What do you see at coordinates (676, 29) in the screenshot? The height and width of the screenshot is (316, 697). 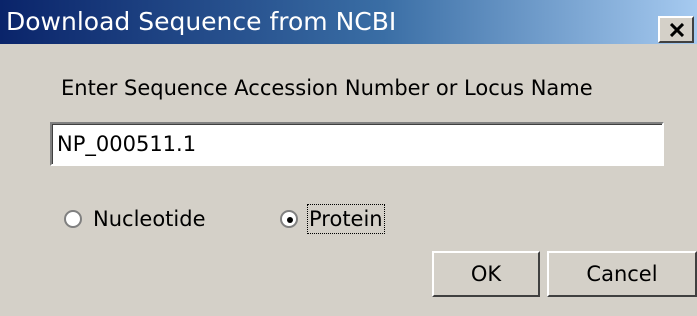 I see `close-button` at bounding box center [676, 29].